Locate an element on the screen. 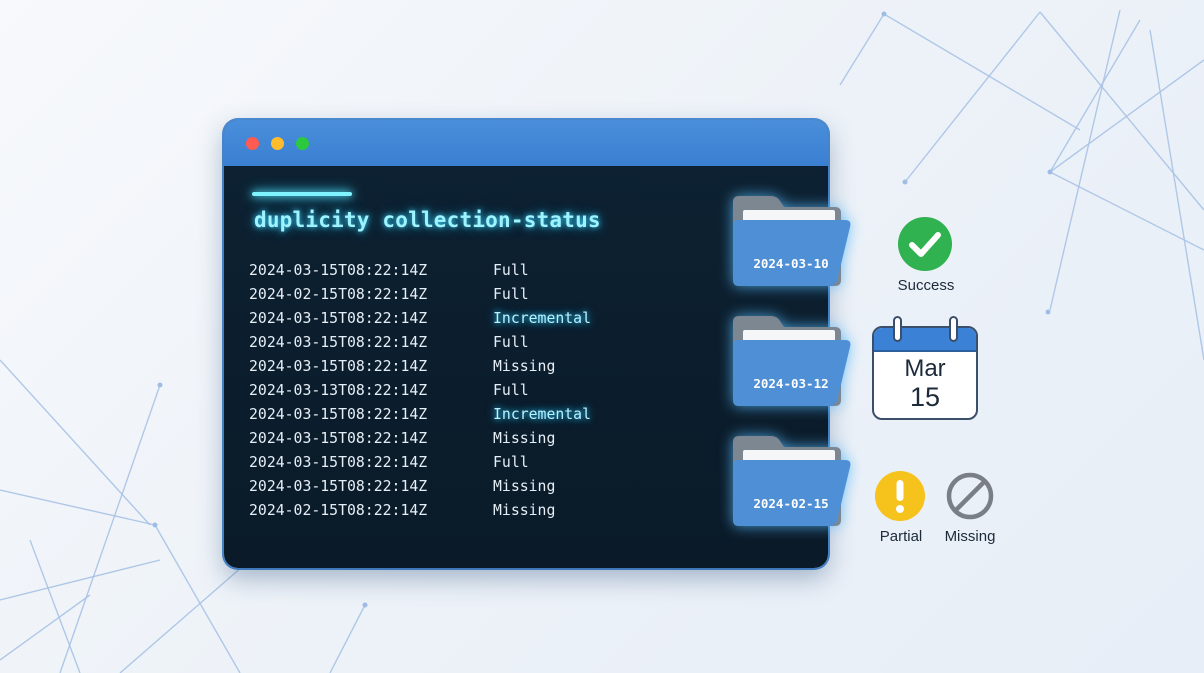 This screenshot has width=1204, height=673. log-timestamp: 2024-03-13T08:22:14Z is located at coordinates (338, 390).